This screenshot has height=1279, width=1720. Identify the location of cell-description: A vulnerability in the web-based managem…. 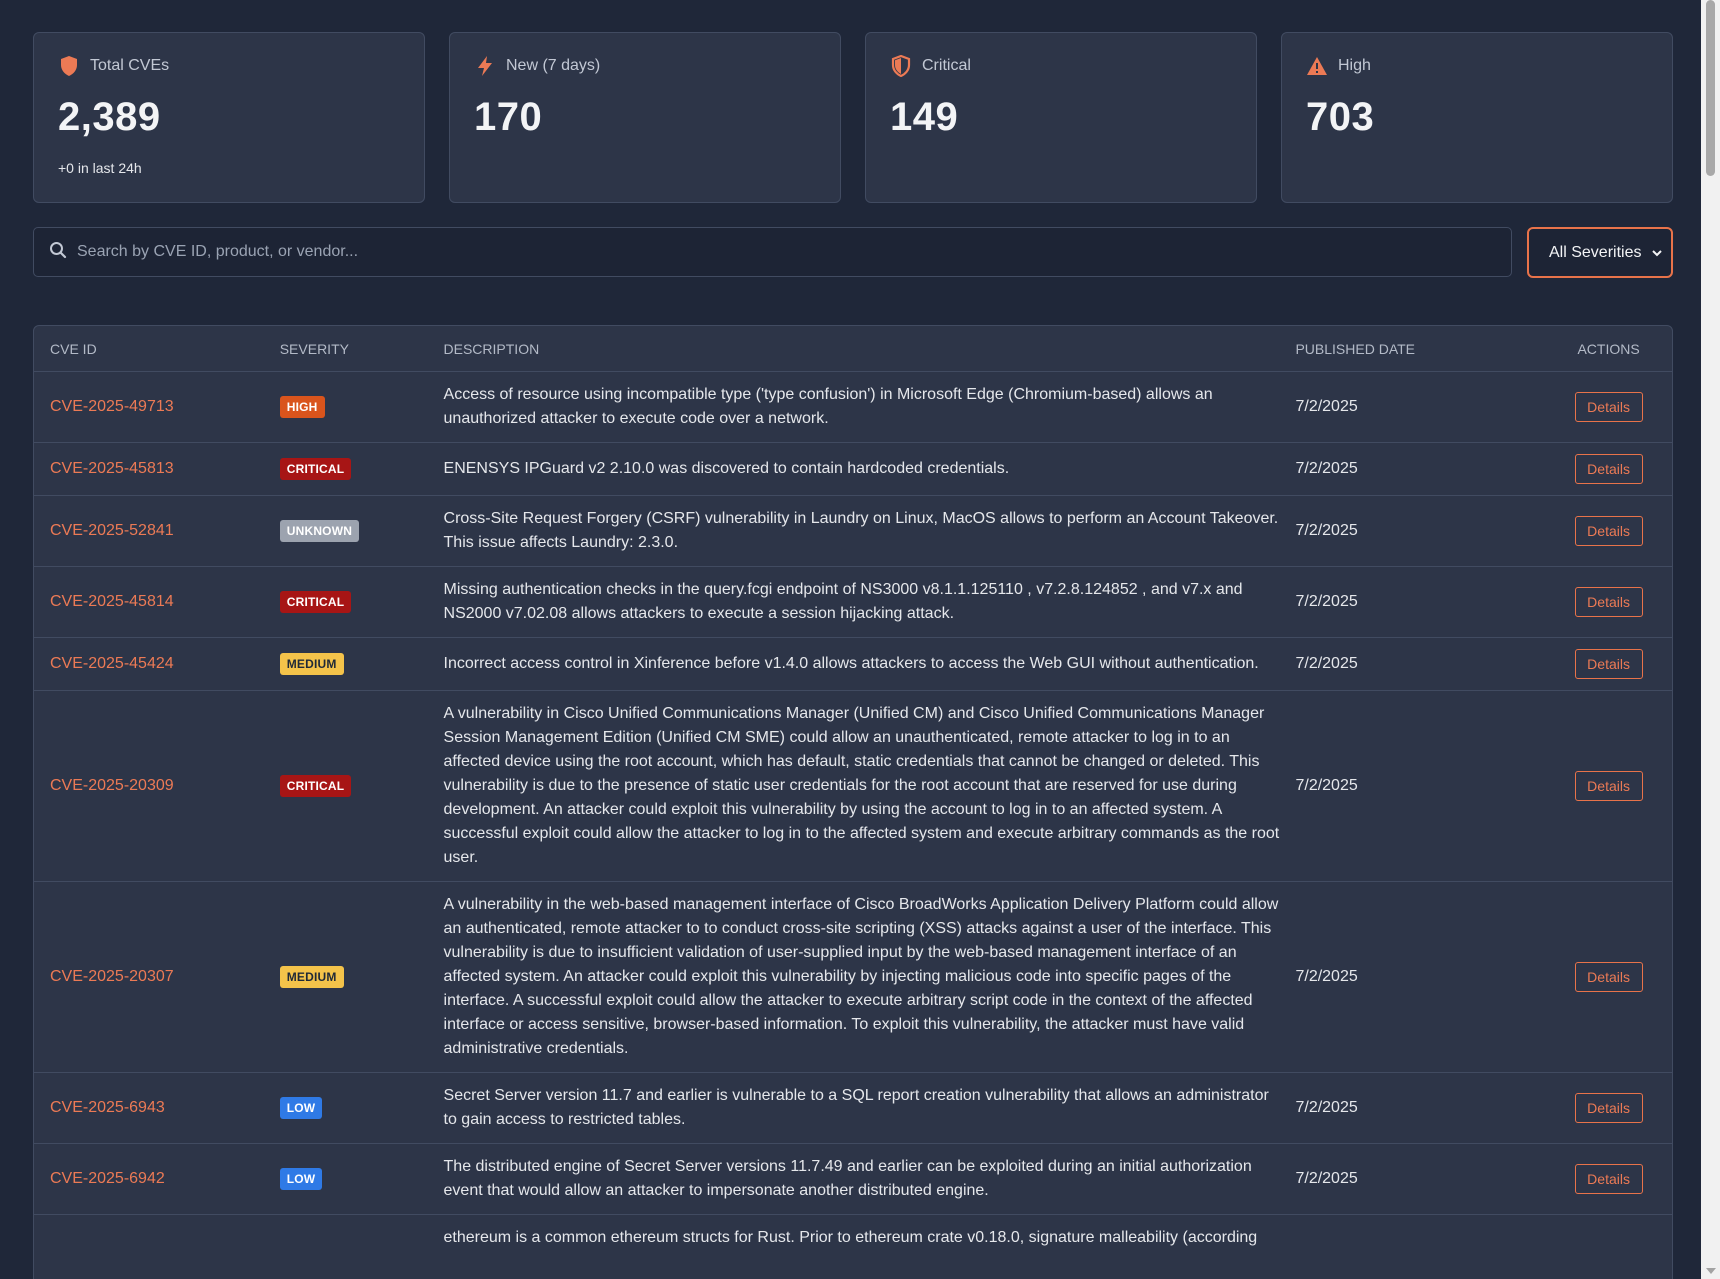
(861, 976).